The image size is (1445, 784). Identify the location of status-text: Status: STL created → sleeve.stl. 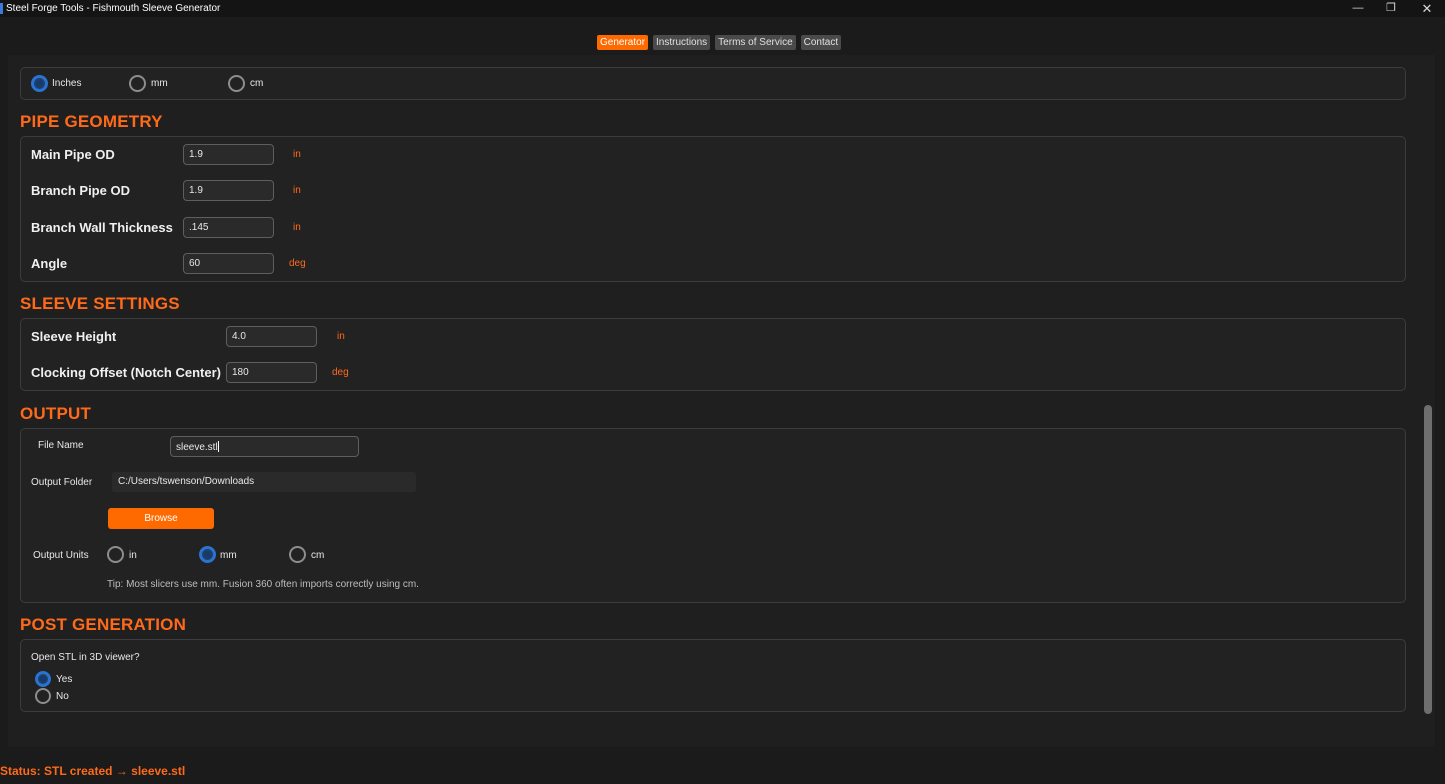
(93, 771).